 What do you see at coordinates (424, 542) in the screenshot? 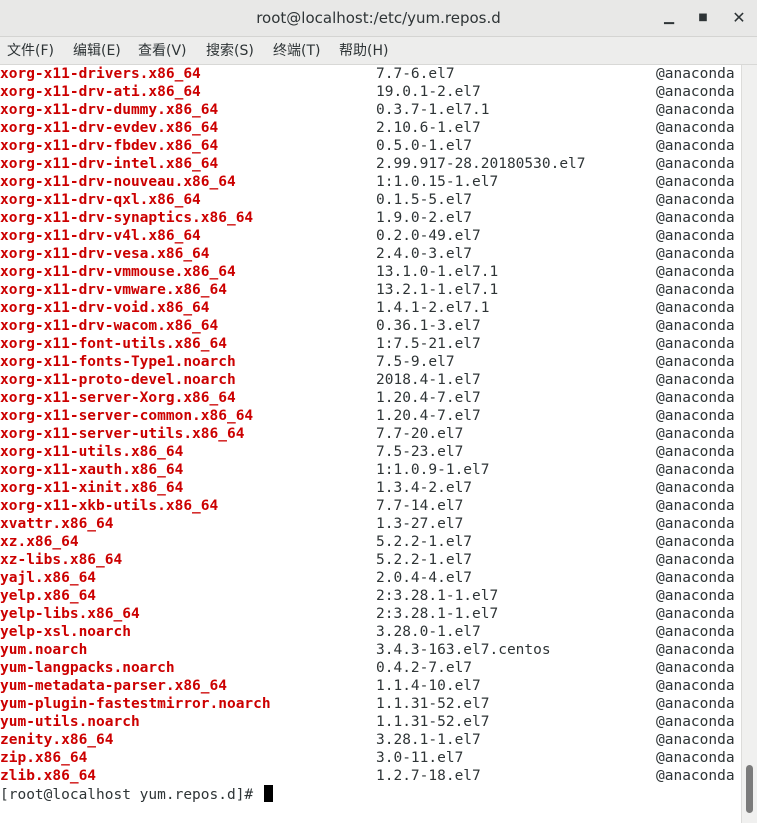
I see `package-version: 5.2.2-1.el7` at bounding box center [424, 542].